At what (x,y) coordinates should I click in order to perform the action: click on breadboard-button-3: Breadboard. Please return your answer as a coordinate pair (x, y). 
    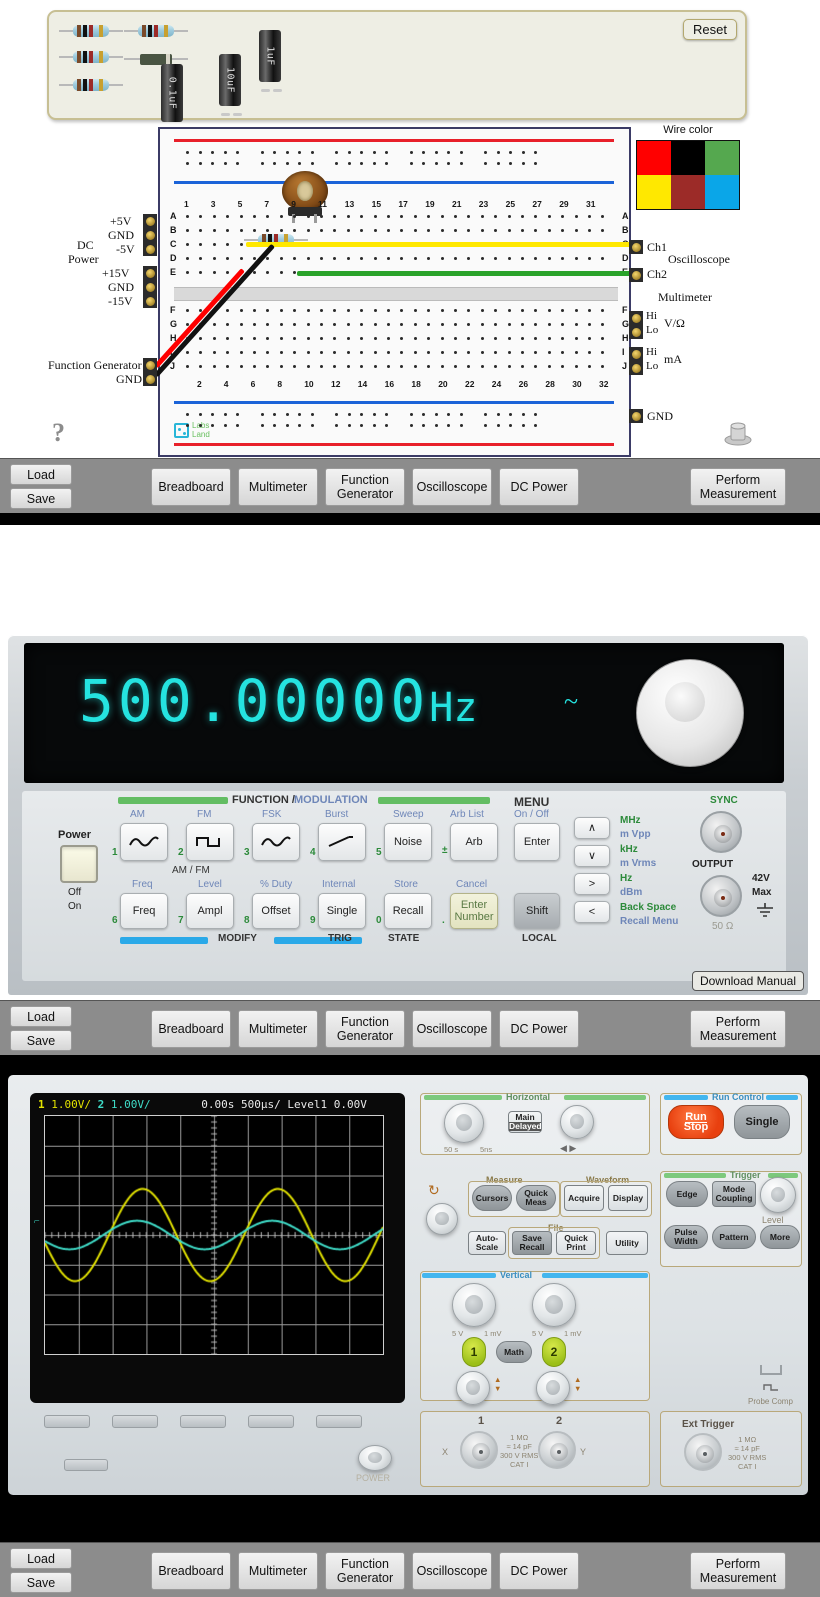
    Looking at the image, I should click on (191, 1571).